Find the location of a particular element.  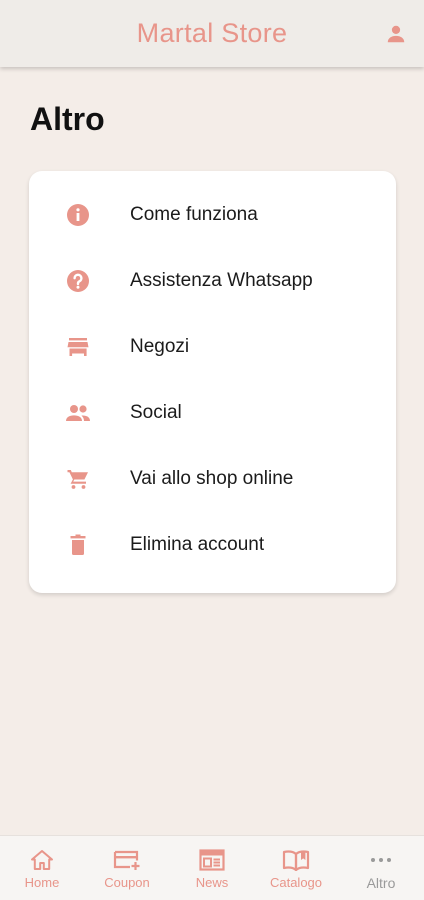

nav-label: Coupon is located at coordinates (127, 882).